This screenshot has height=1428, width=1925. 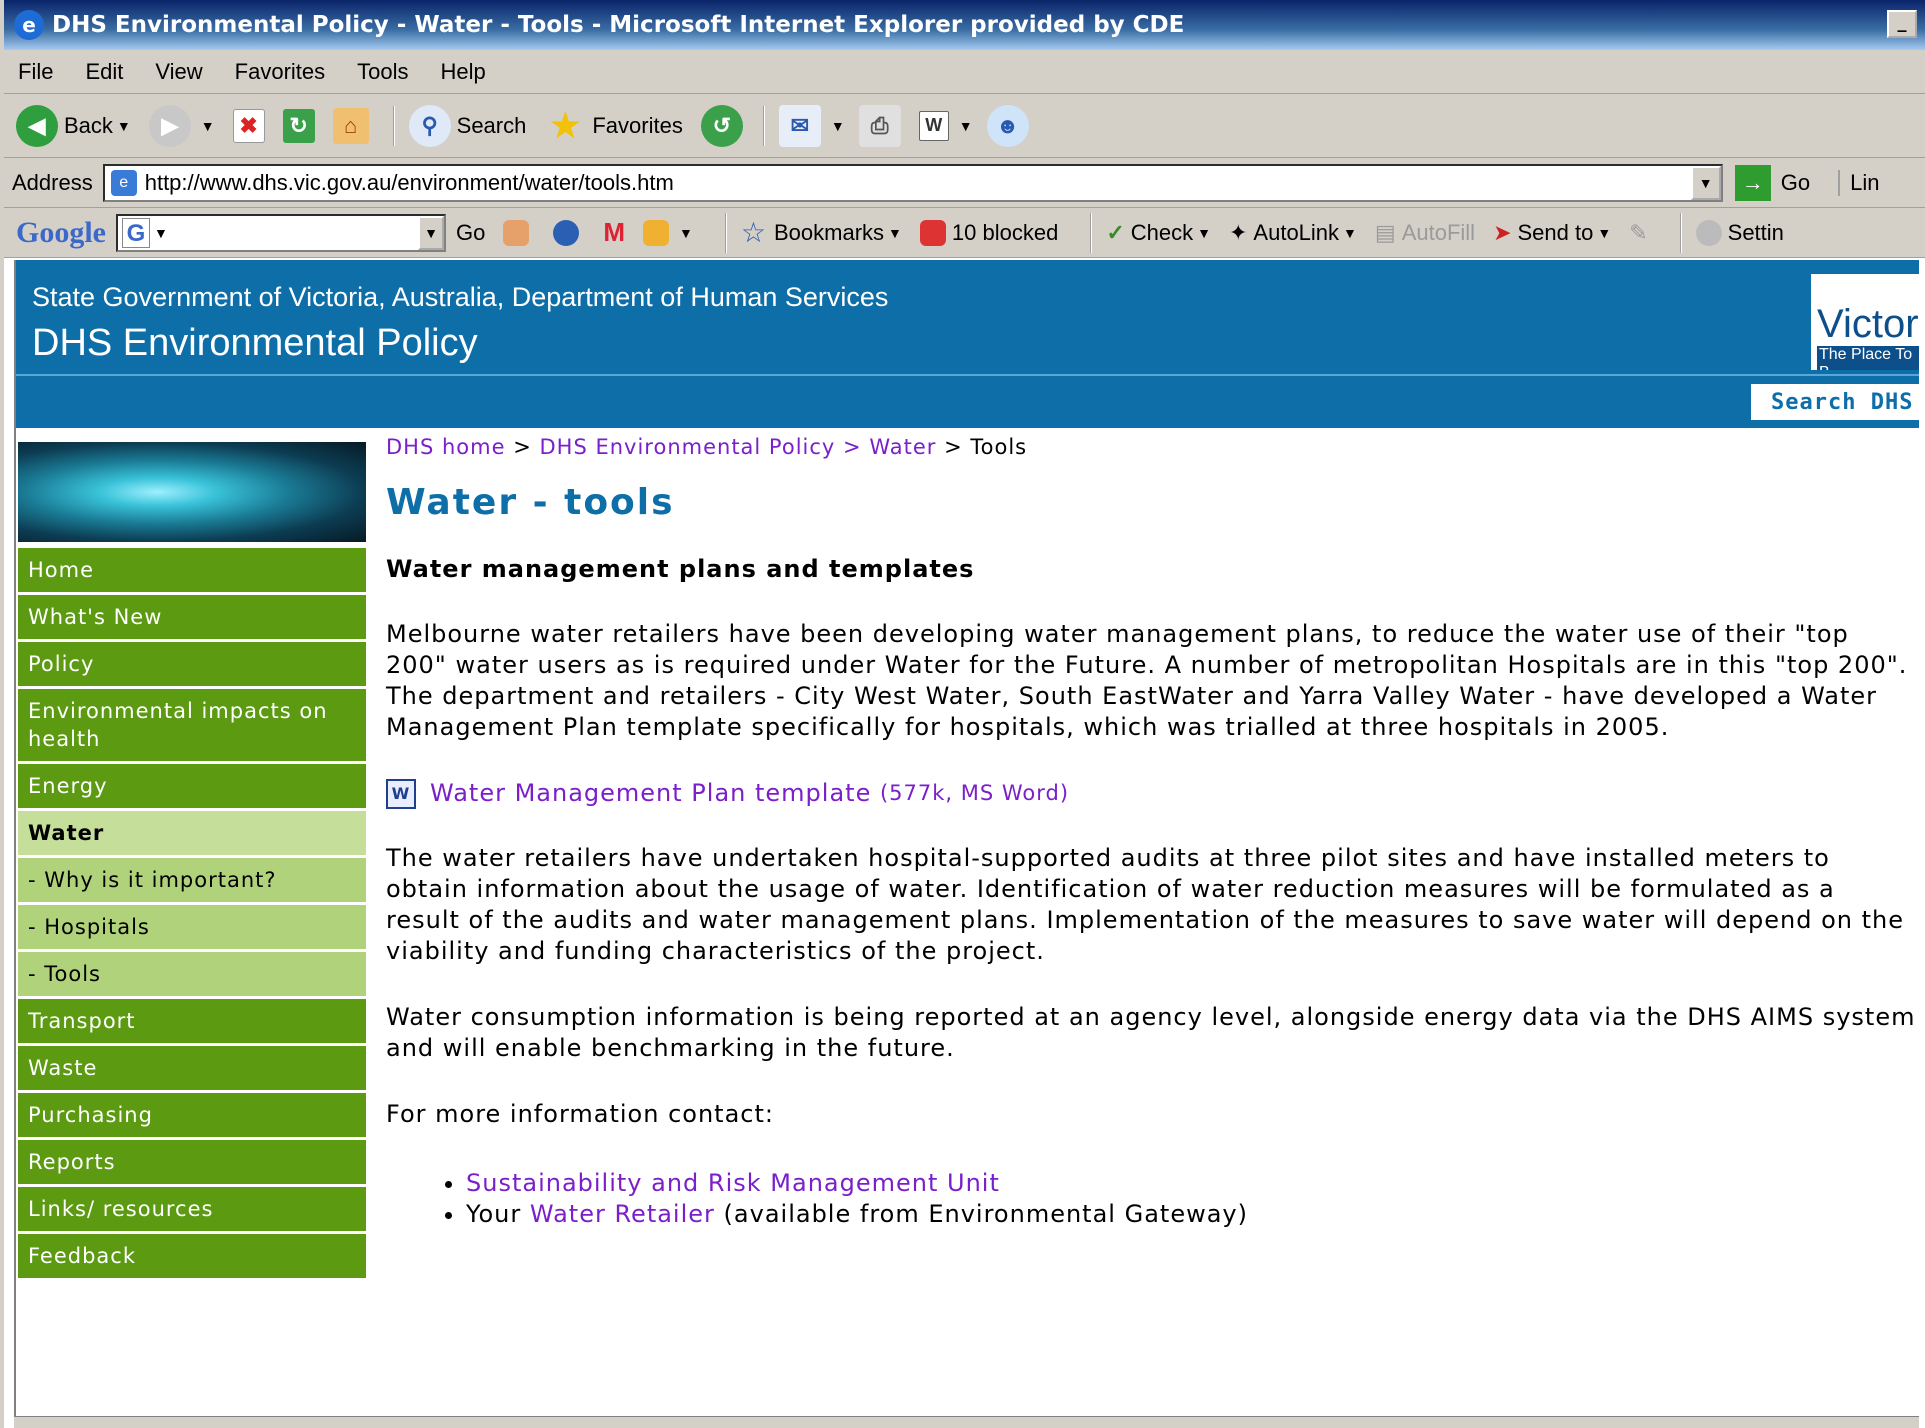 I want to click on address-label: Address, so click(x=52, y=182).